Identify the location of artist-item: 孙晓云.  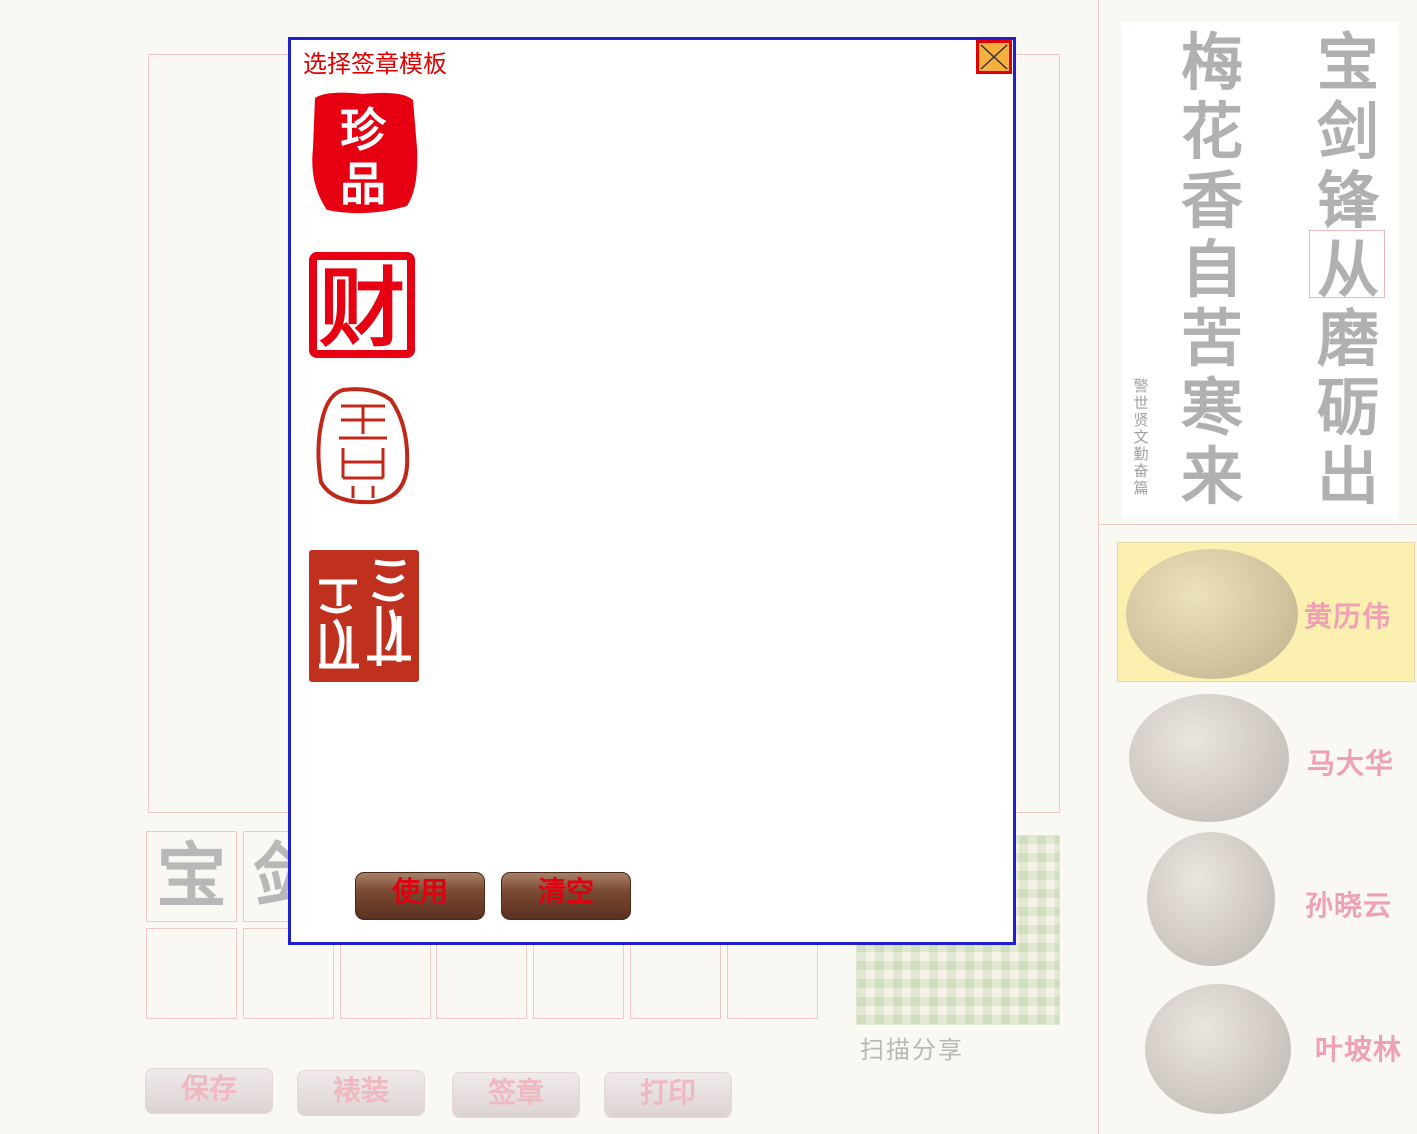
(1266, 900).